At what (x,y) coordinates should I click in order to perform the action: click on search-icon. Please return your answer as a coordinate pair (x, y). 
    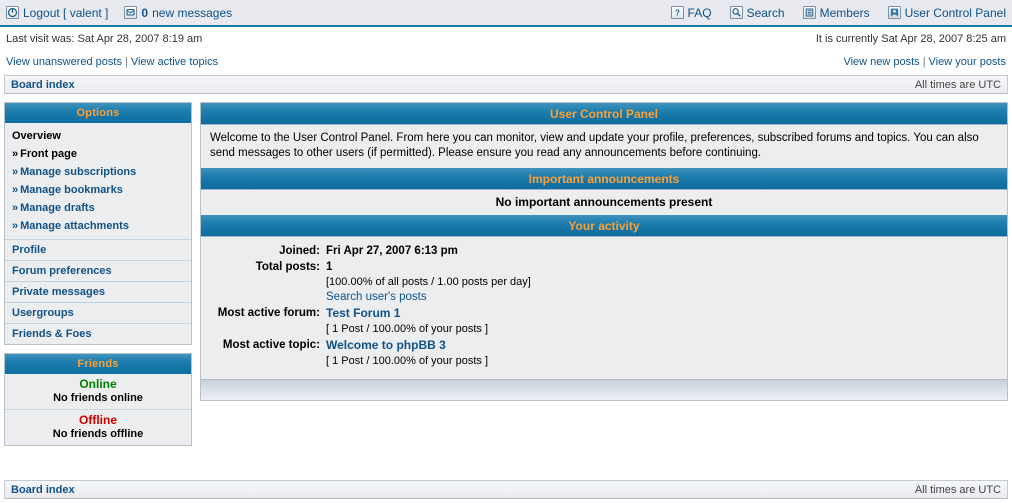
    Looking at the image, I should click on (736, 12).